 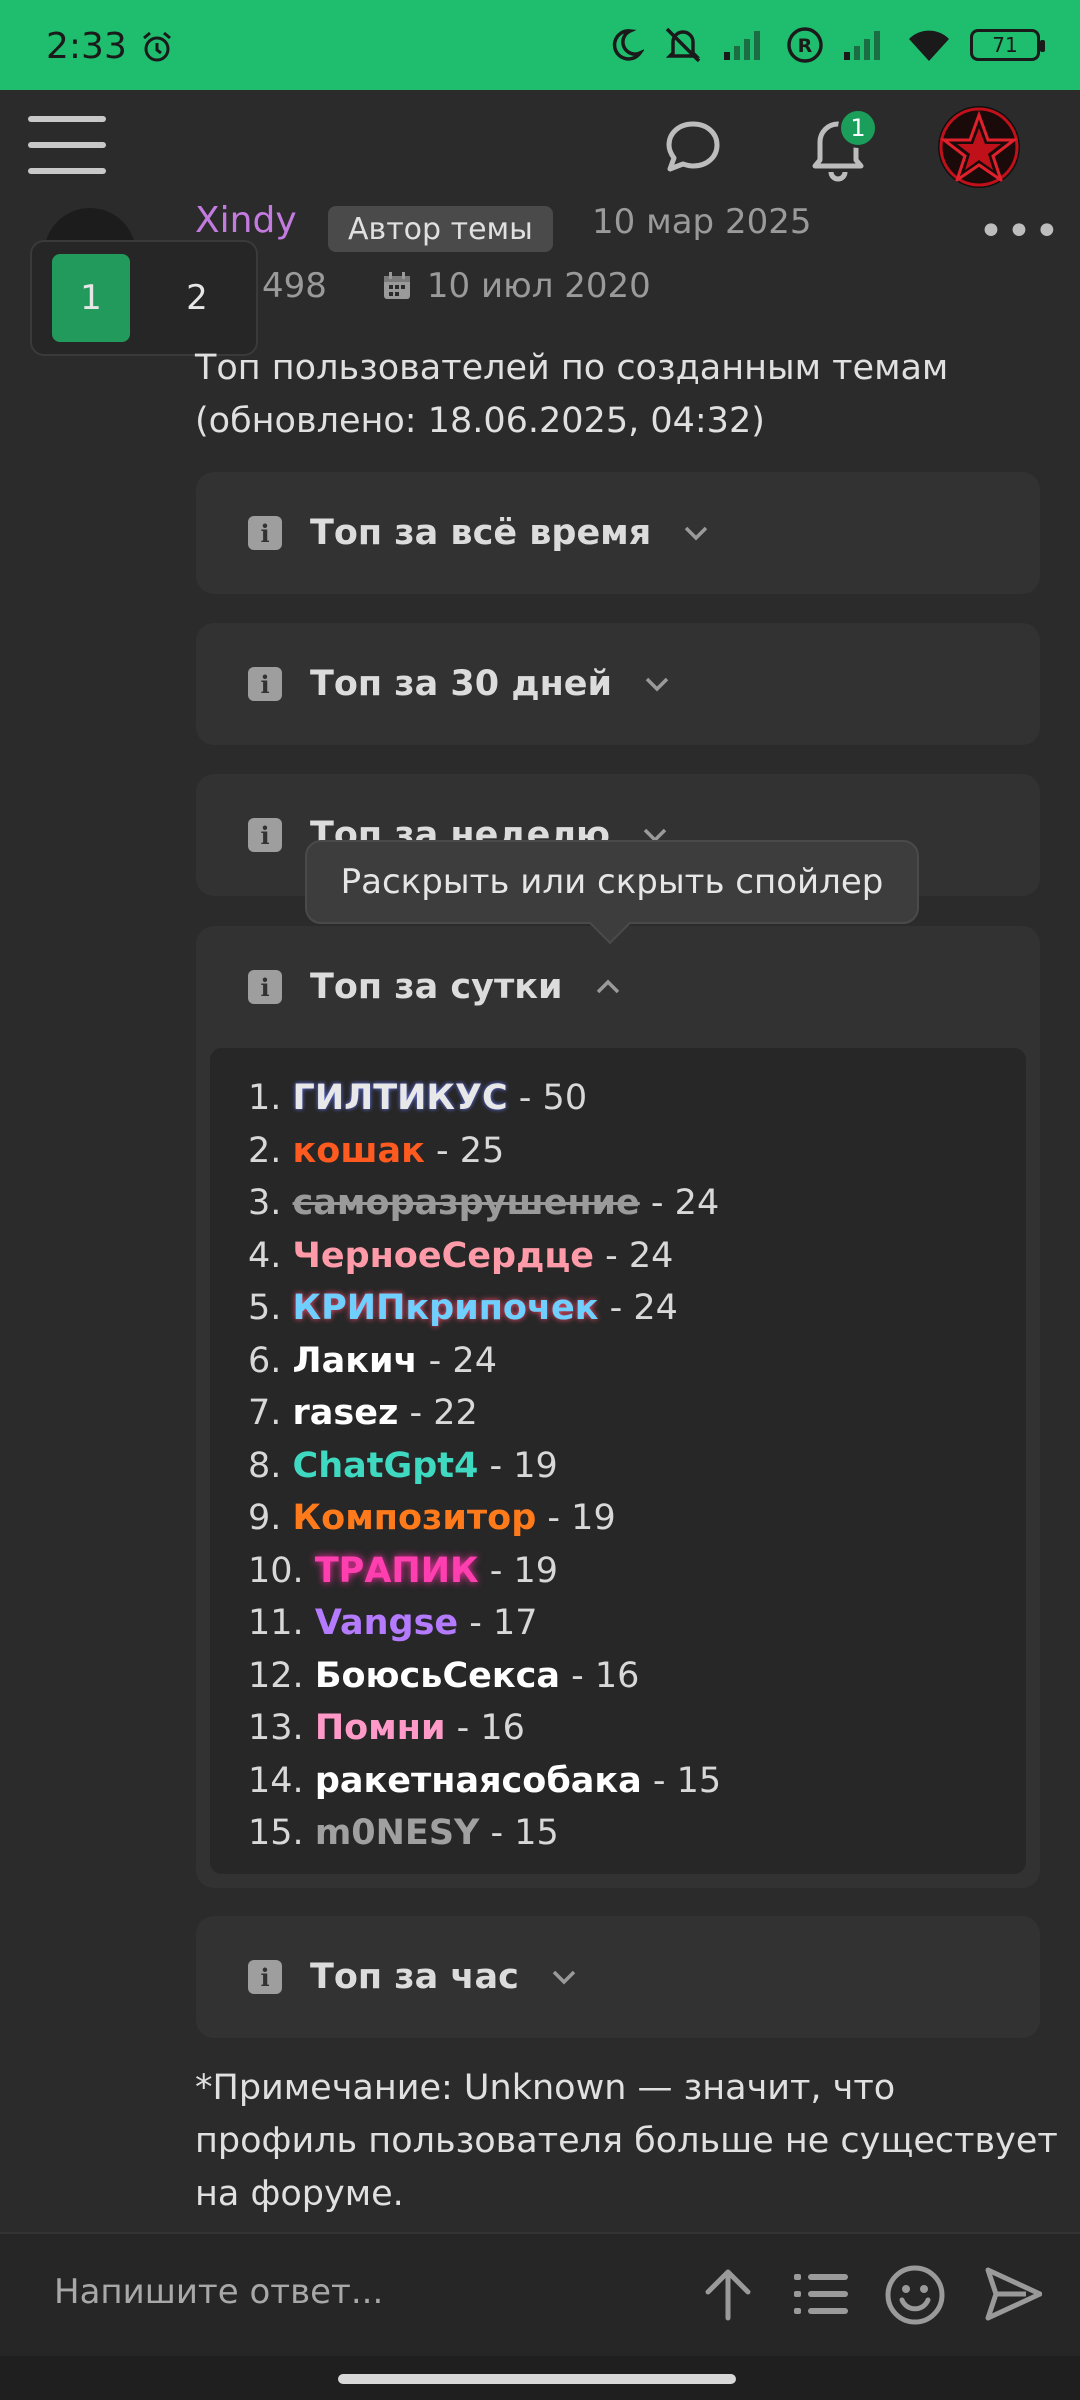 I want to click on list-icon, so click(x=822, y=2296).